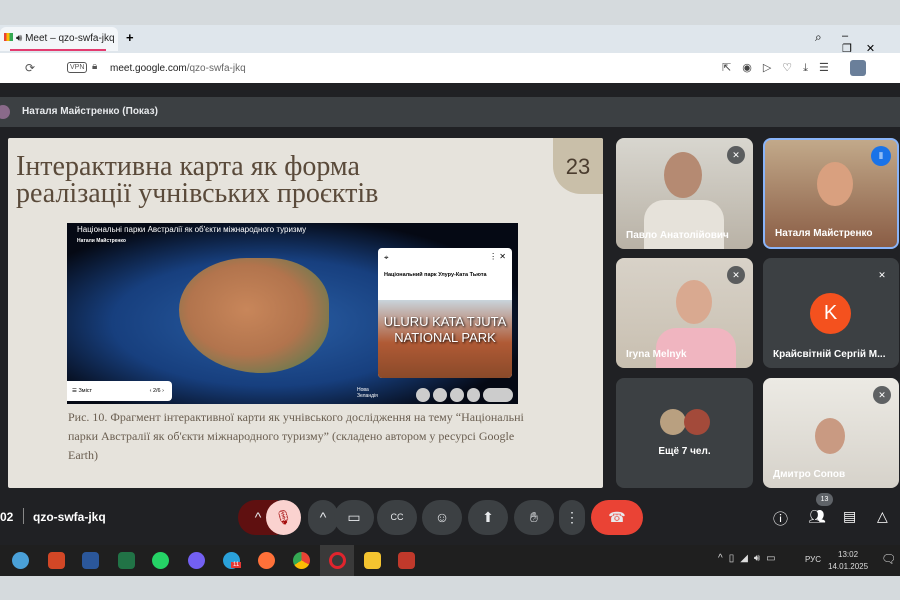 The width and height of the screenshot is (900, 600). Describe the element at coordinates (30, 68) in the screenshot. I see `reload-icon: ⟳` at that location.